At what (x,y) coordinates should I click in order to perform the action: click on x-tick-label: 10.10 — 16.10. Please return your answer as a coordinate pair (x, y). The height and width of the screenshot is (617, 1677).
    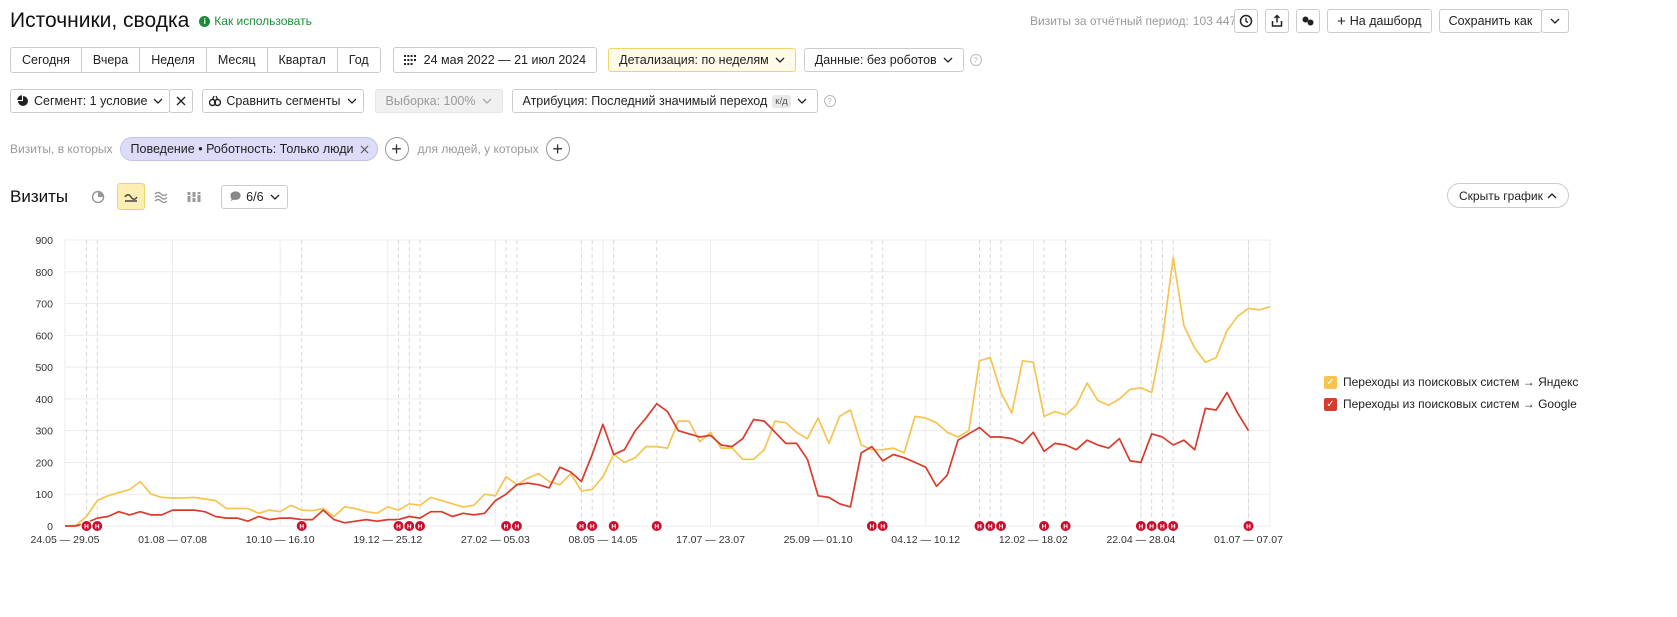
    Looking at the image, I should click on (280, 540).